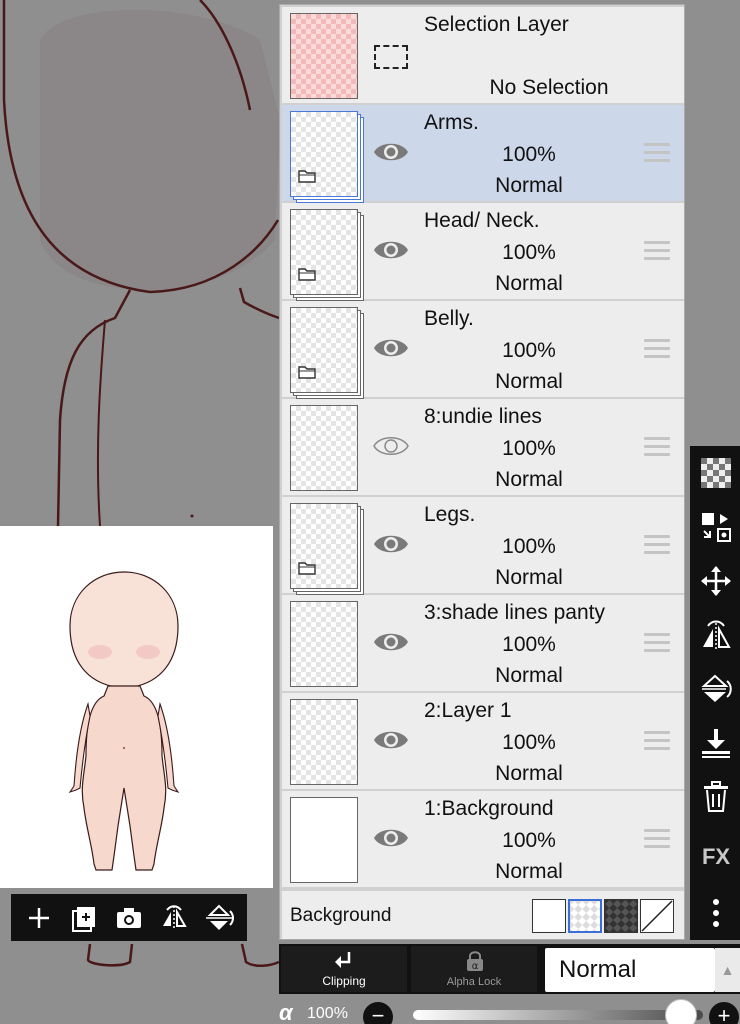 The width and height of the screenshot is (740, 1024). What do you see at coordinates (450, 514) in the screenshot?
I see `layer-name: Legs.` at bounding box center [450, 514].